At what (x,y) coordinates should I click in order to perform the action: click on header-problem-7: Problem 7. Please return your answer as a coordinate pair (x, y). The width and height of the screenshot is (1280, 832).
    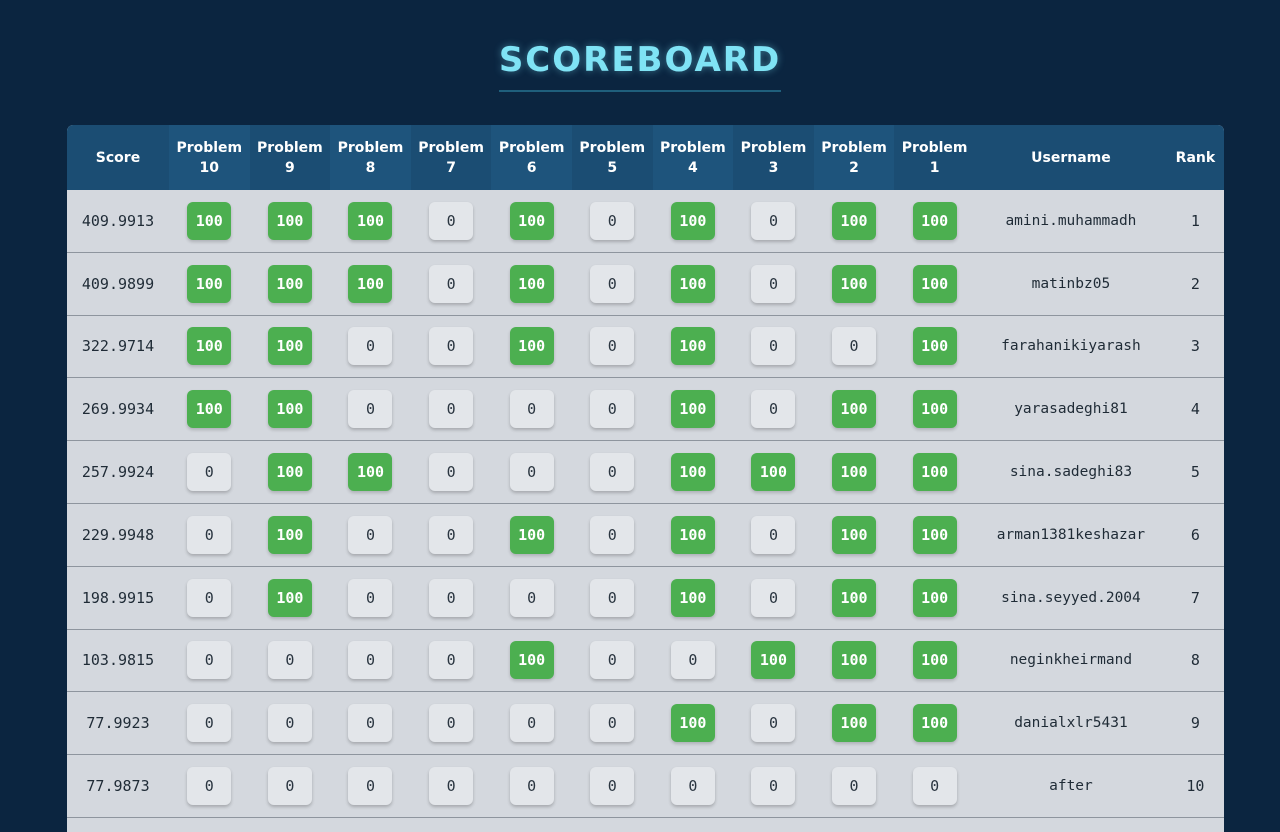
    Looking at the image, I should click on (451, 157).